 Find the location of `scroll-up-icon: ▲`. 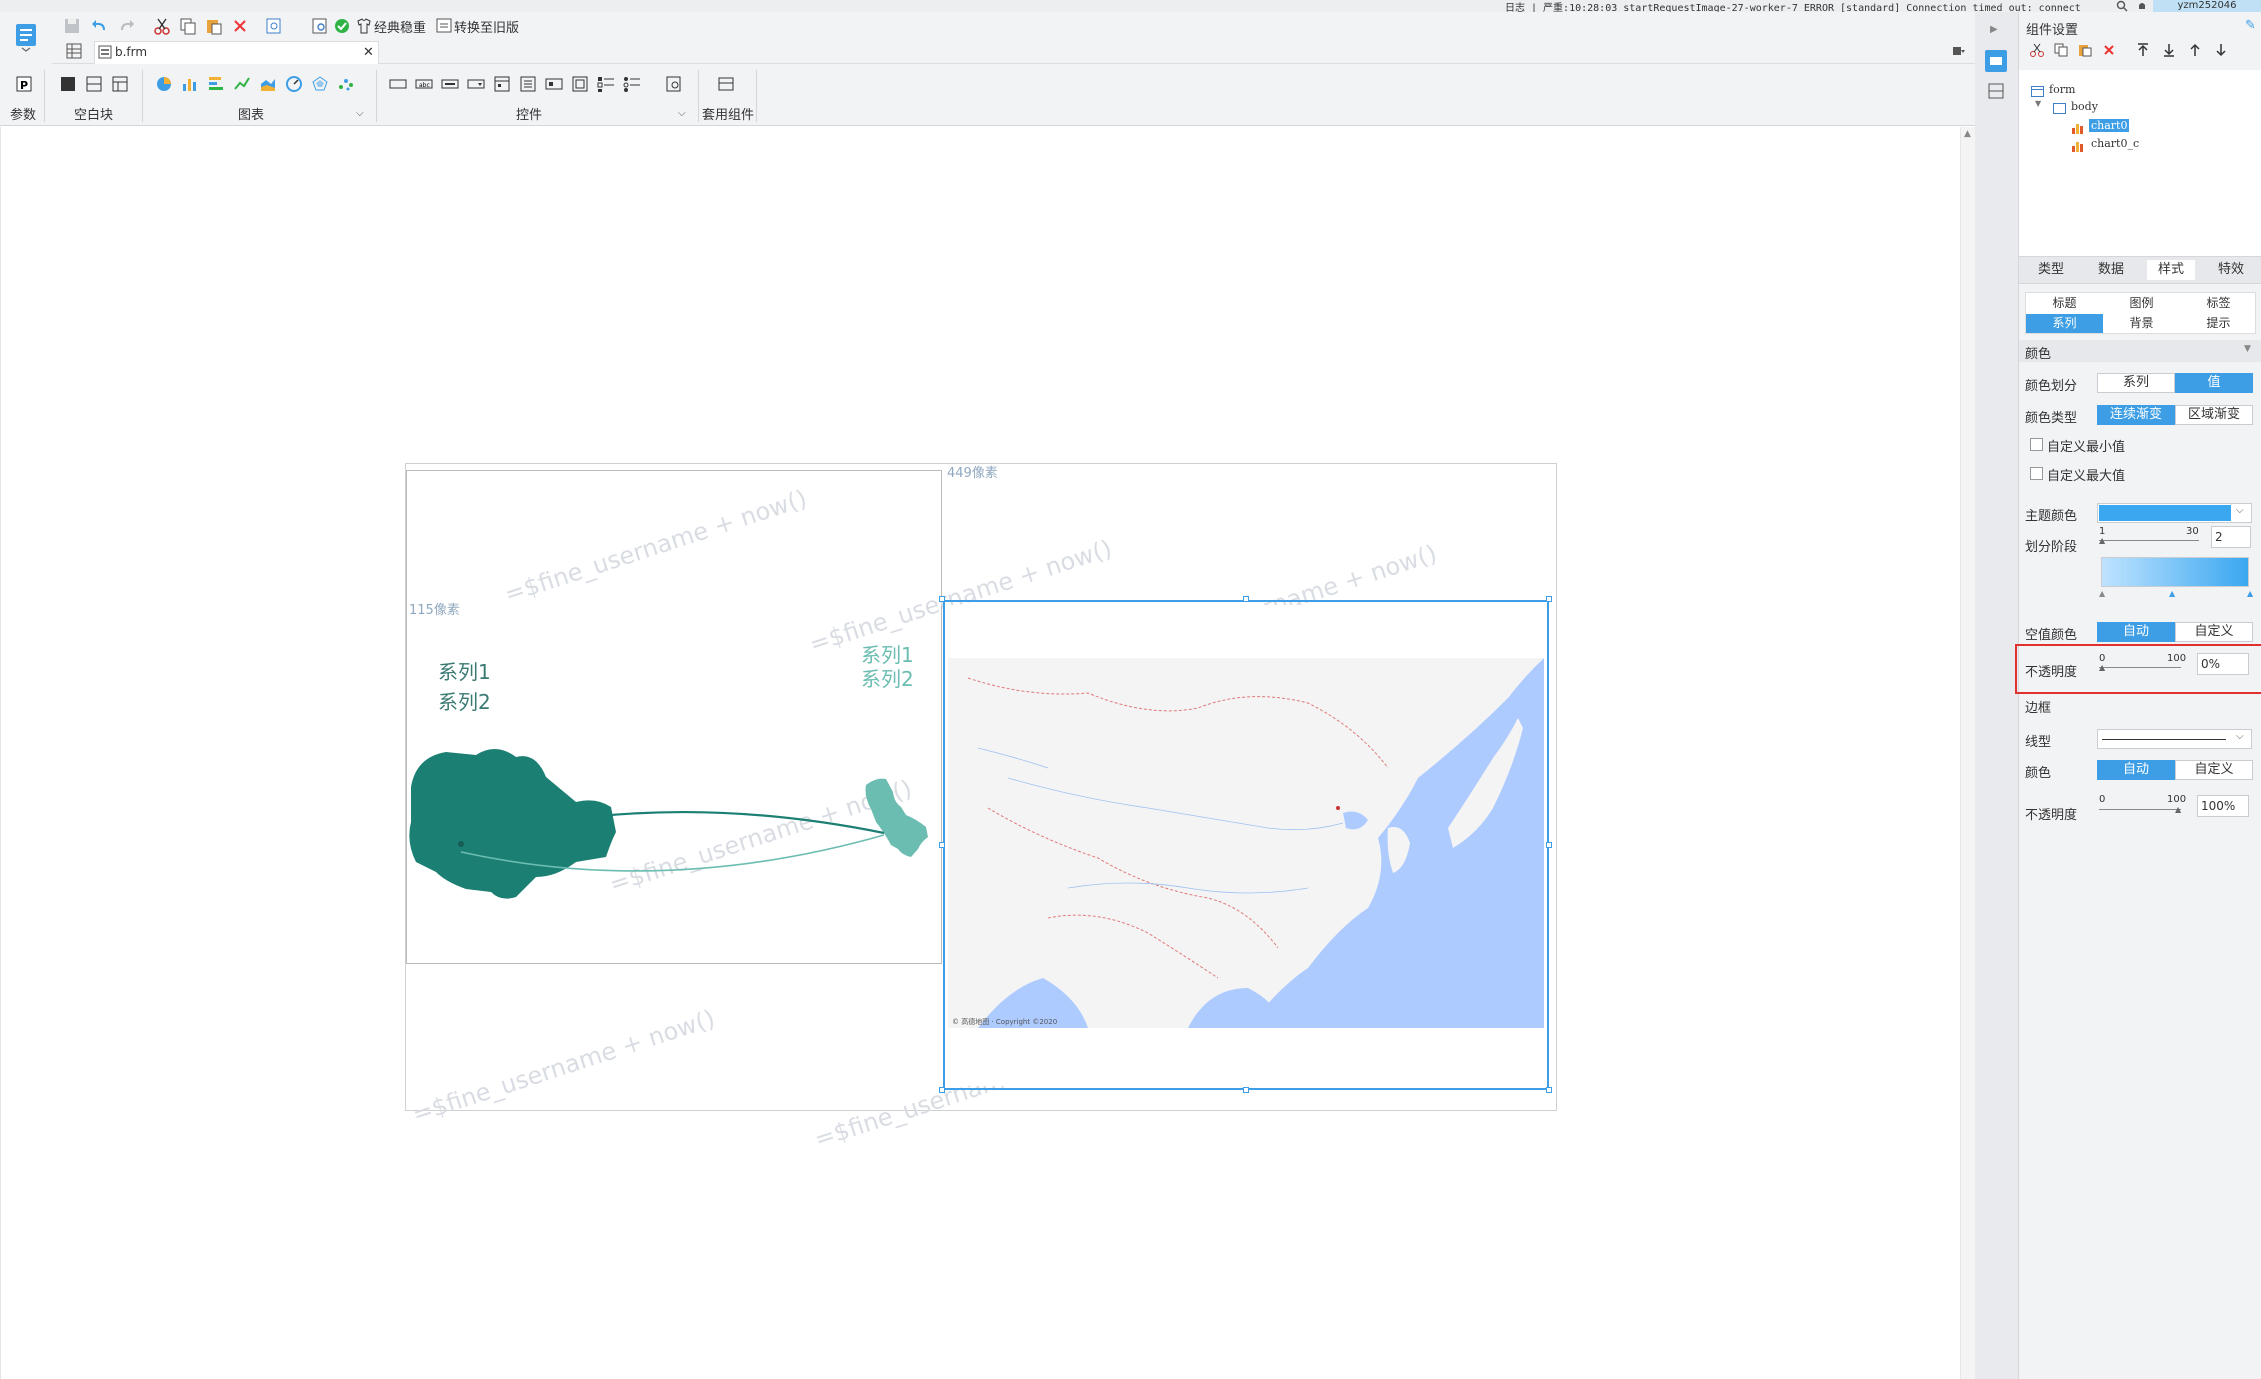

scroll-up-icon: ▲ is located at coordinates (1967, 134).